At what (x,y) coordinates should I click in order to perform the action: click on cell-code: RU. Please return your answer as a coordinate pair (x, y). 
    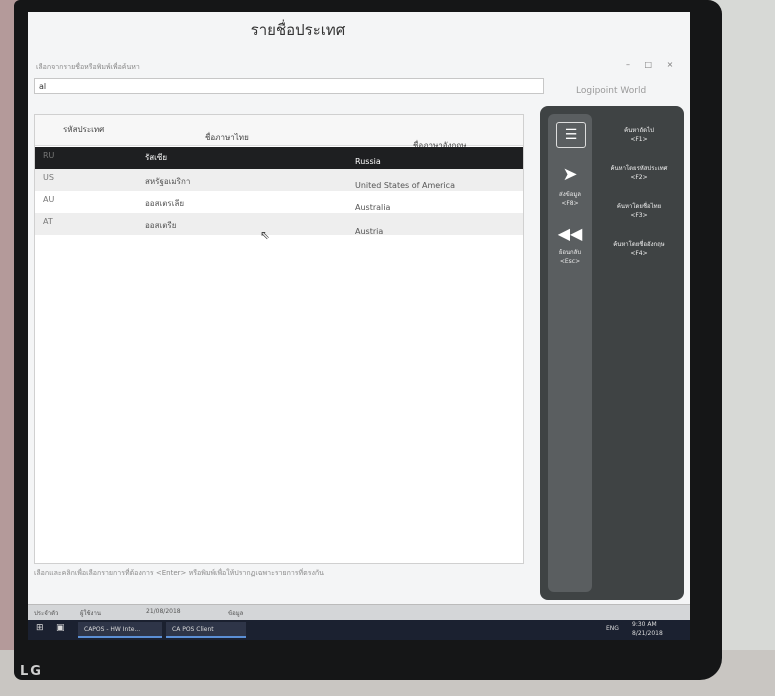
    Looking at the image, I should click on (49, 155).